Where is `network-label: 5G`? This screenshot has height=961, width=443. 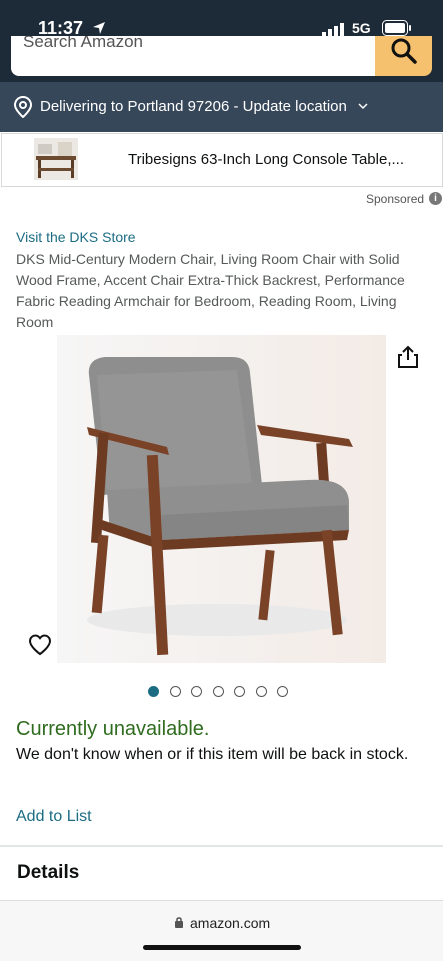 network-label: 5G is located at coordinates (361, 28).